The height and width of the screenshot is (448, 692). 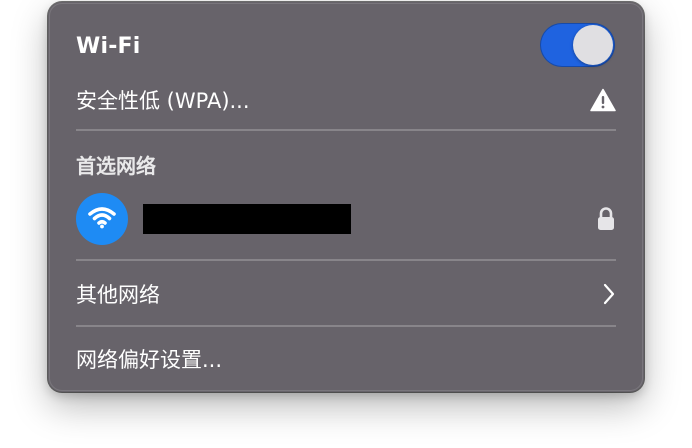 What do you see at coordinates (118, 295) in the screenshot?
I see `other-networks-label: 其他网络` at bounding box center [118, 295].